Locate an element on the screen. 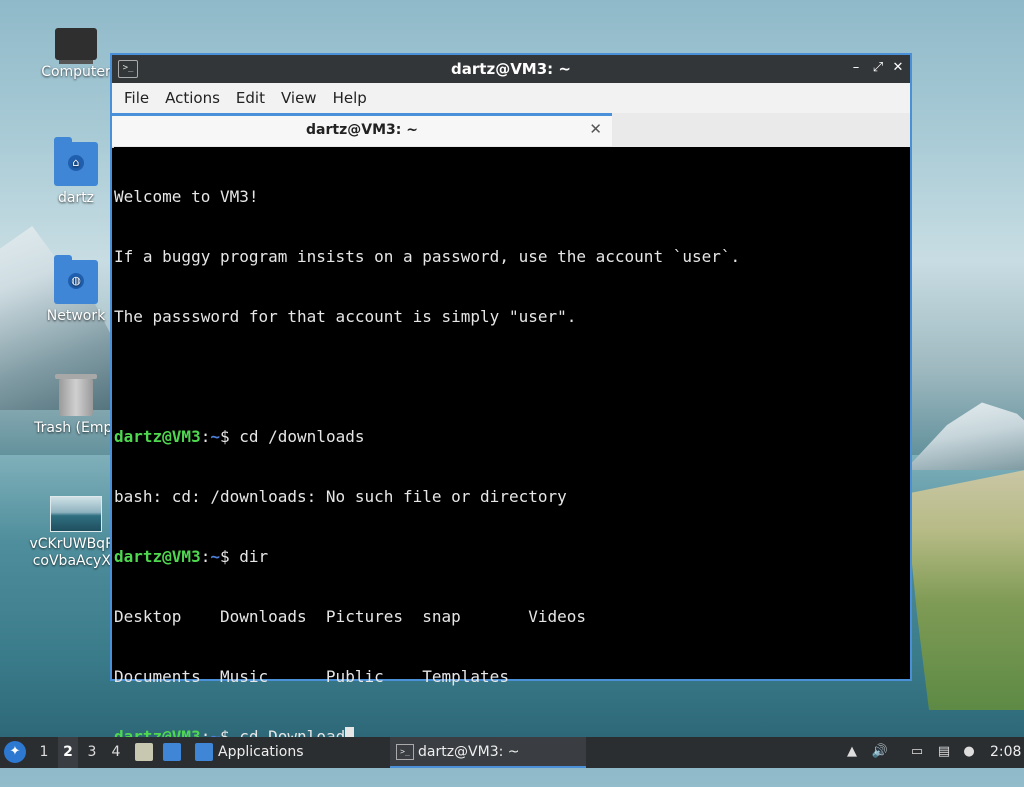 This screenshot has height=787, width=1024. tab-terminal: dartz@VM3: ~ ✕ is located at coordinates (362, 129).